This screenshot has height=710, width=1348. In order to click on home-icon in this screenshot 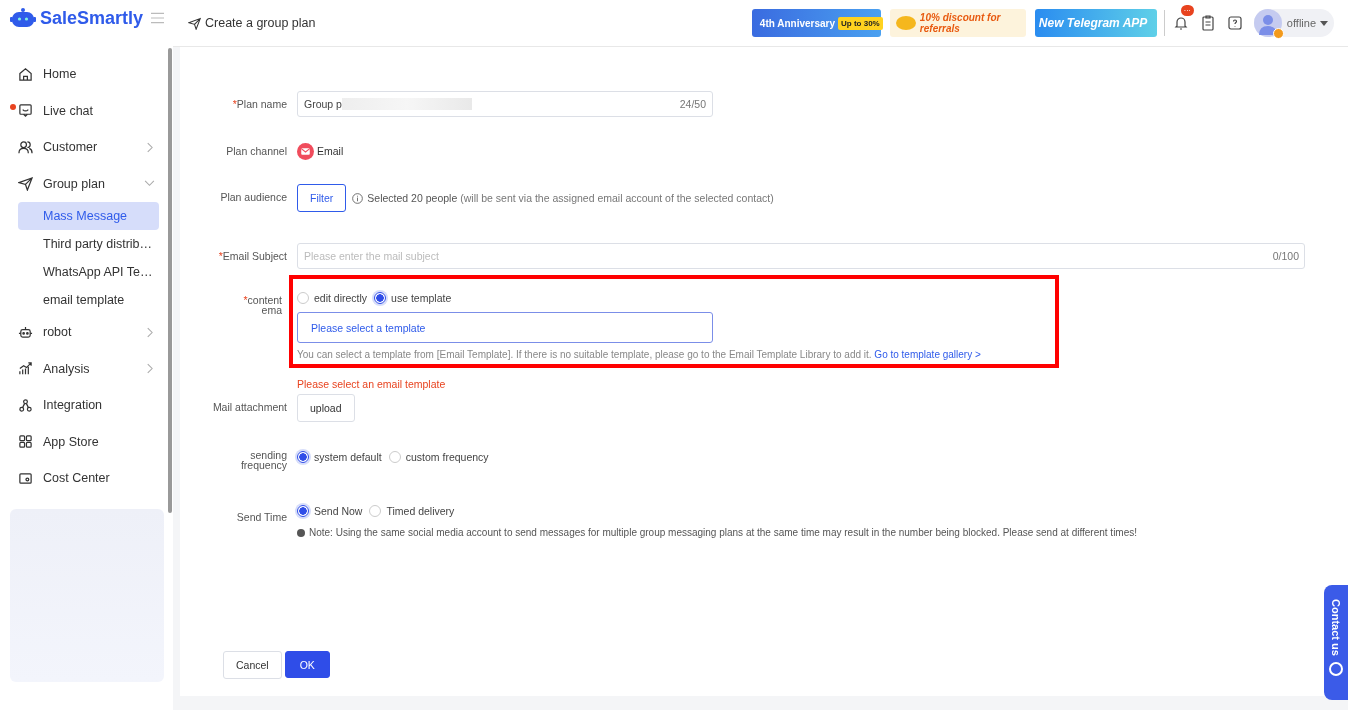, I will do `click(25, 74)`.